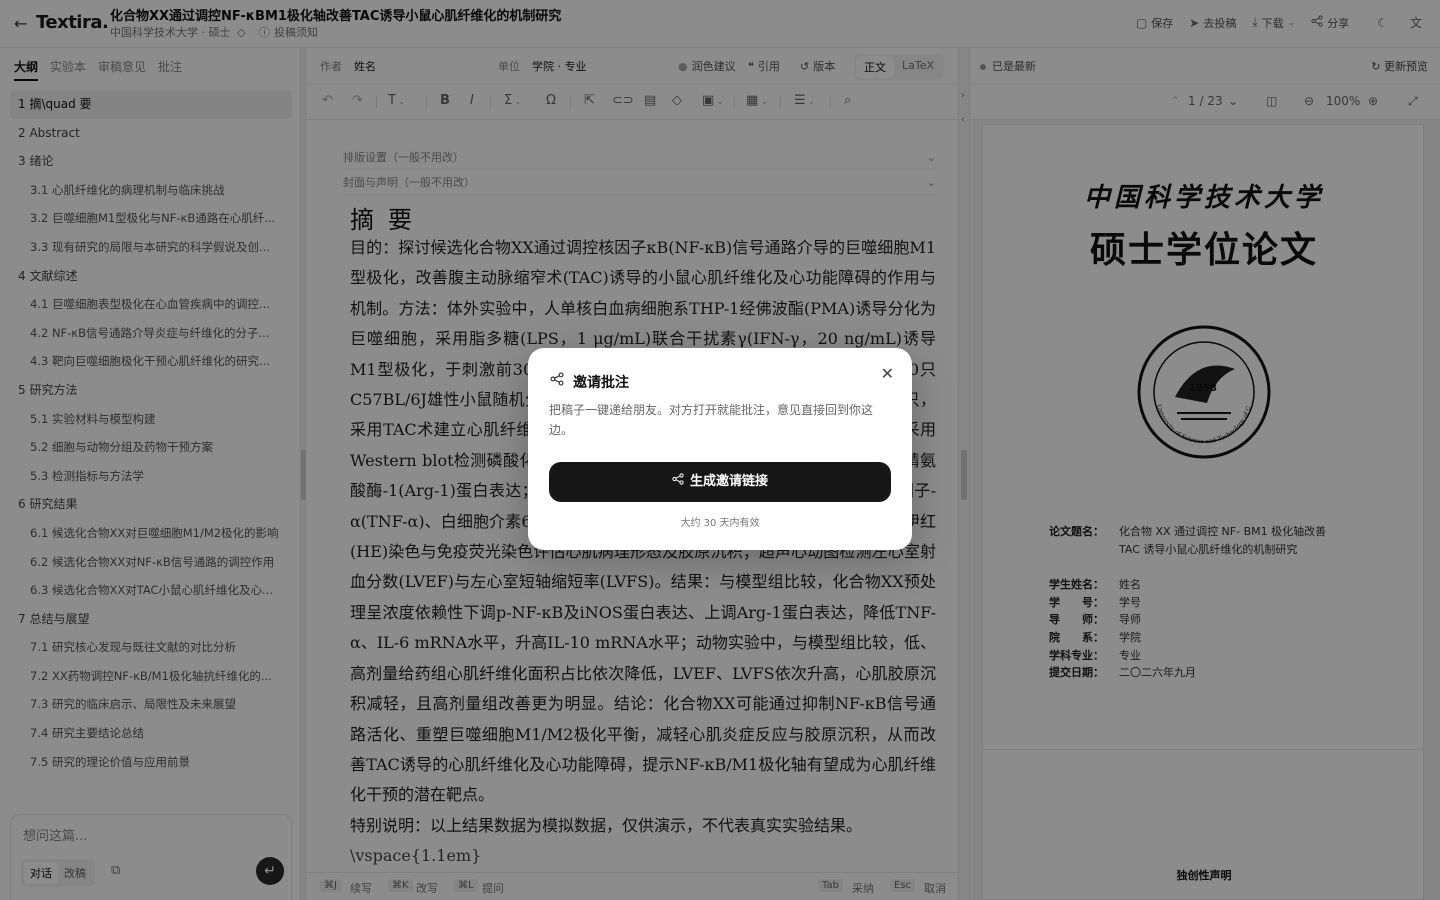 This screenshot has height=900, width=1440. I want to click on close-icon: ✕, so click(887, 373).